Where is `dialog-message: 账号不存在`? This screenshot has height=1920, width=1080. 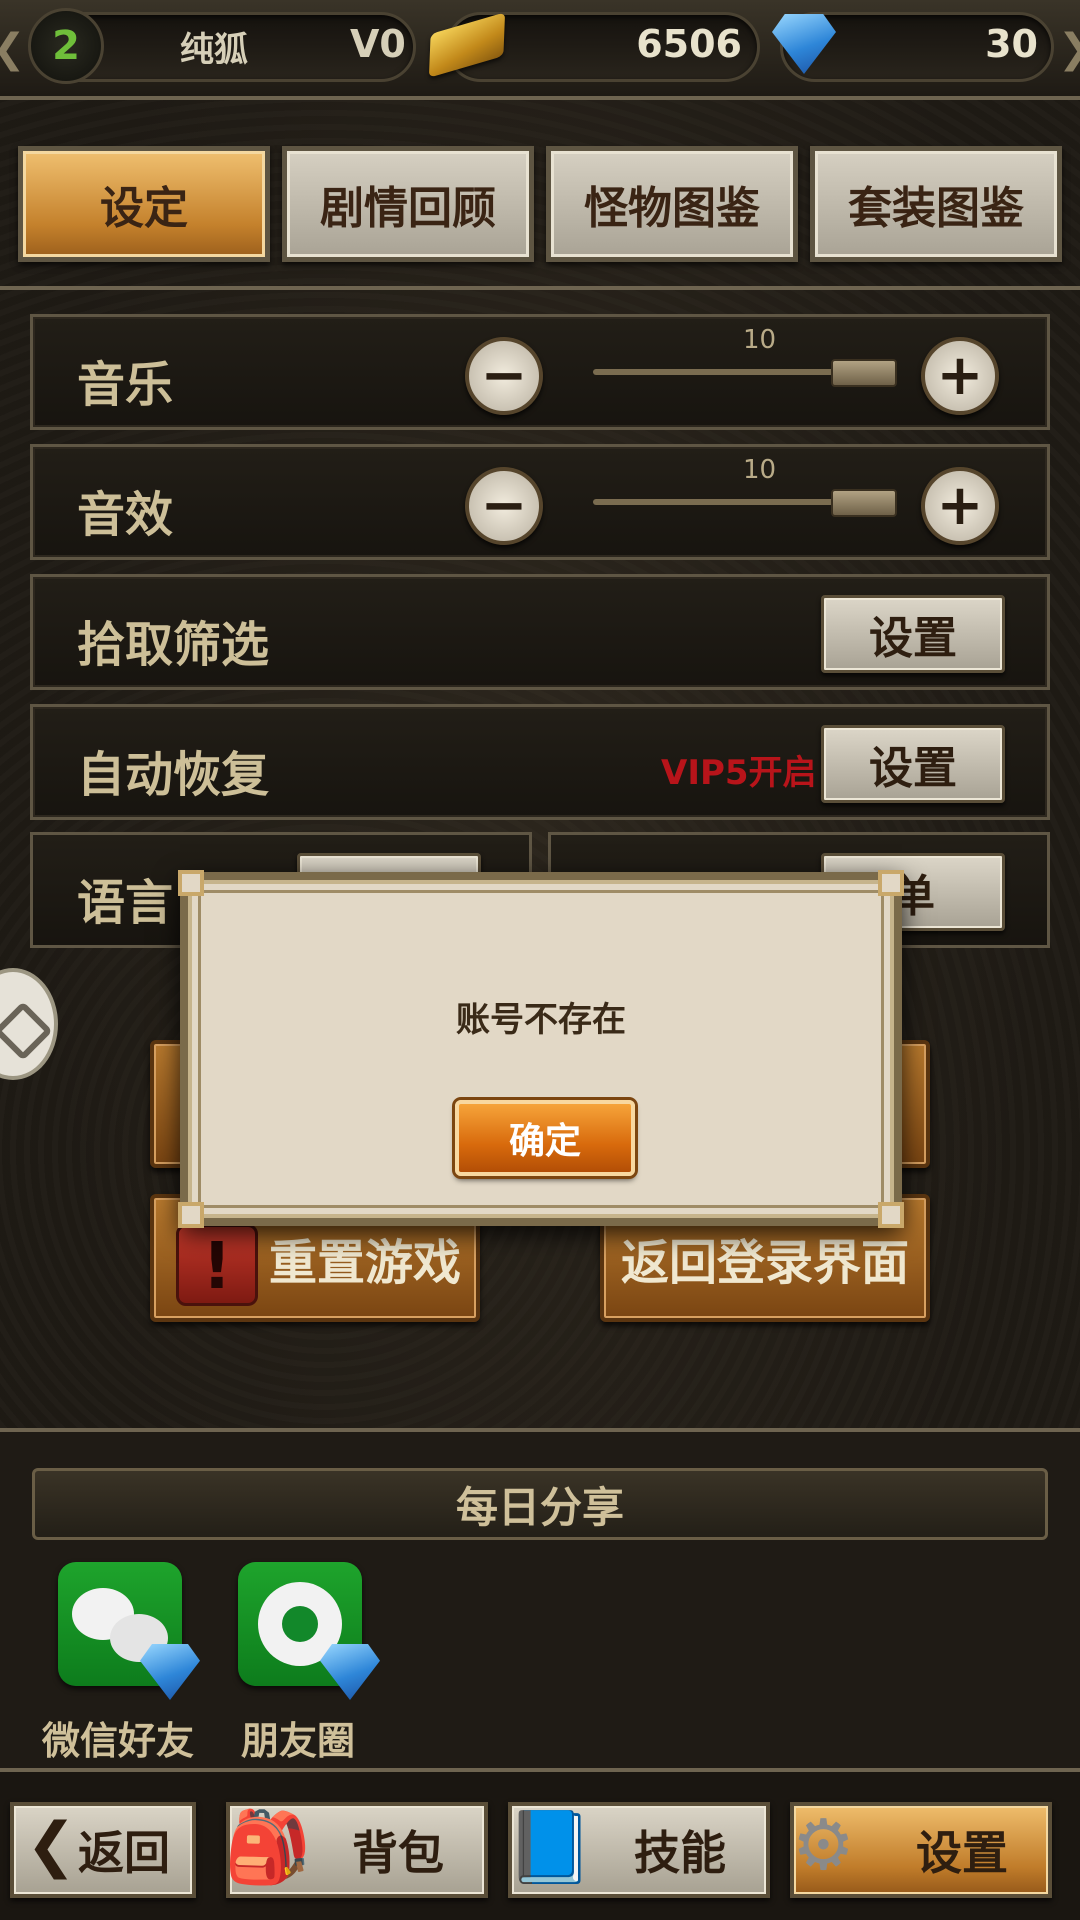
dialog-message: 账号不存在 is located at coordinates (541, 1020).